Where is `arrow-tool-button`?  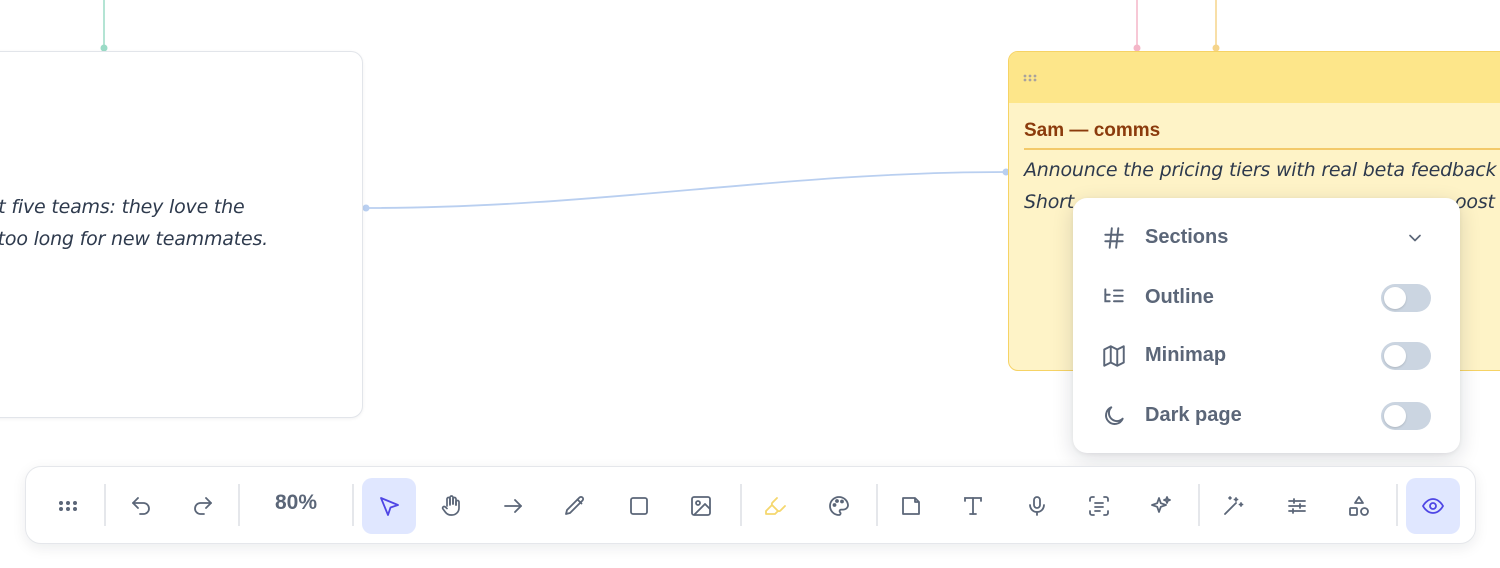
arrow-tool-button is located at coordinates (513, 506).